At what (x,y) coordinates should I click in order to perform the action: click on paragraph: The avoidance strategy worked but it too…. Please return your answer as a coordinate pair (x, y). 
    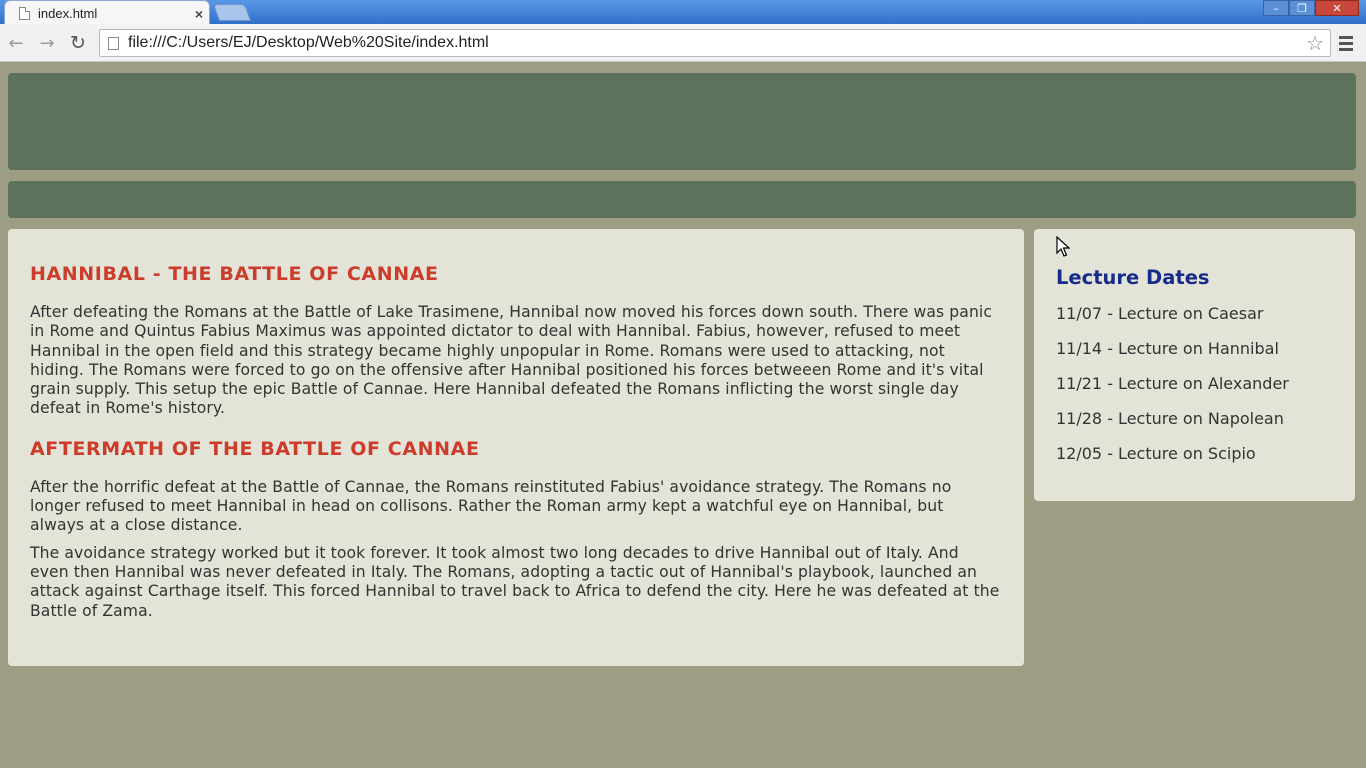
    Looking at the image, I should click on (515, 581).